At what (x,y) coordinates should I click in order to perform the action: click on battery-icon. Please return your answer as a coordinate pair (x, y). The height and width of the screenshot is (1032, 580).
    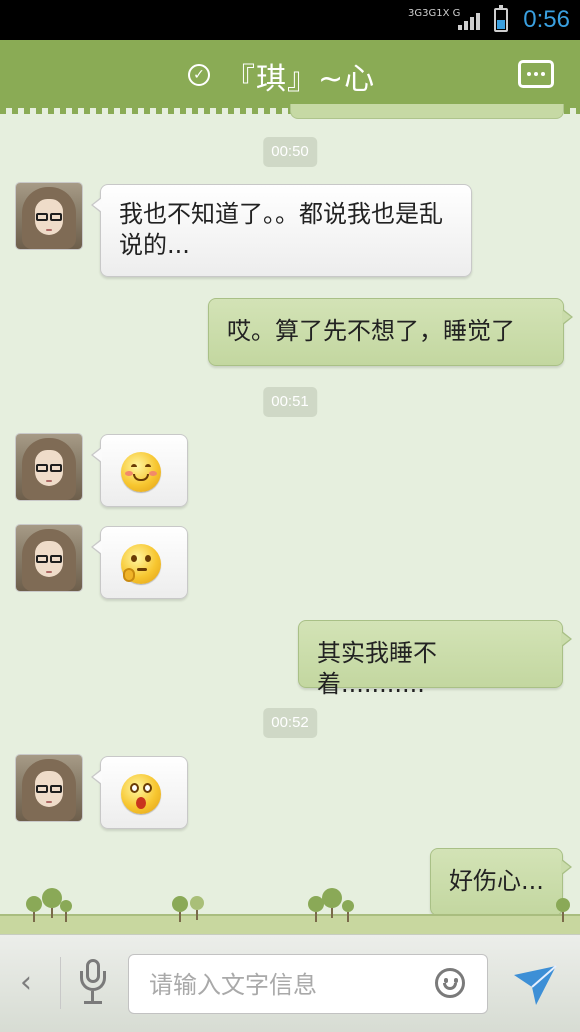
    Looking at the image, I should click on (501, 18).